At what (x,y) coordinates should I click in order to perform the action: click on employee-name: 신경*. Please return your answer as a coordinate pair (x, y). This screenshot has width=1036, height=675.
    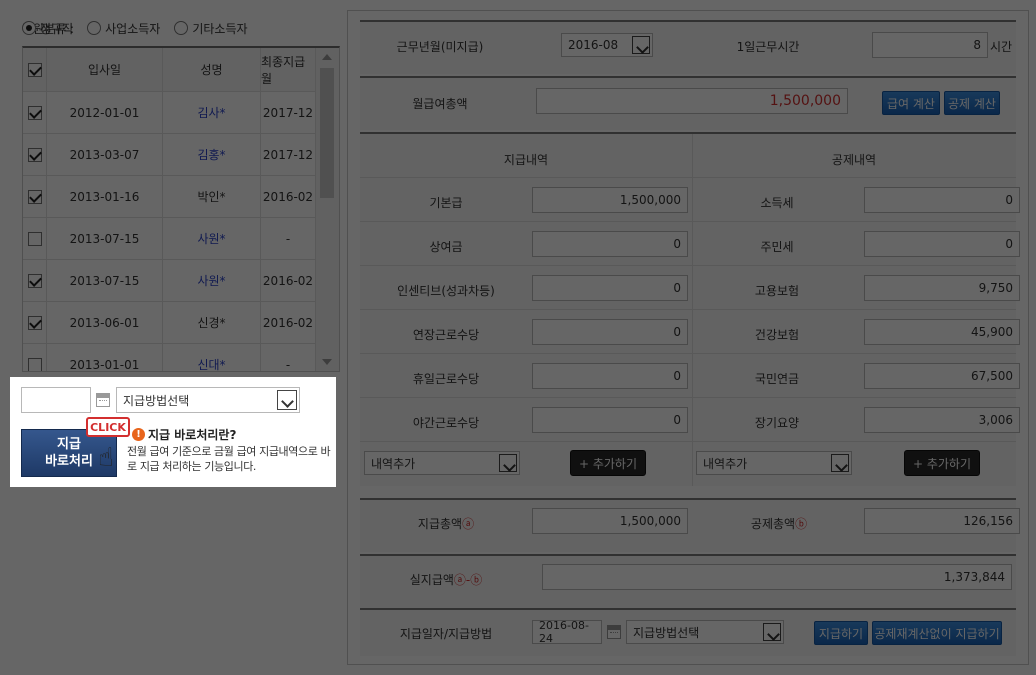
    Looking at the image, I should click on (212, 322).